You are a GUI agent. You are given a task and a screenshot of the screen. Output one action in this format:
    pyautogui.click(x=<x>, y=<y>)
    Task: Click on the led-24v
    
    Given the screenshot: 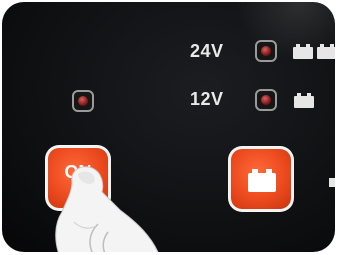 What is the action you would take?
    pyautogui.click(x=266, y=51)
    